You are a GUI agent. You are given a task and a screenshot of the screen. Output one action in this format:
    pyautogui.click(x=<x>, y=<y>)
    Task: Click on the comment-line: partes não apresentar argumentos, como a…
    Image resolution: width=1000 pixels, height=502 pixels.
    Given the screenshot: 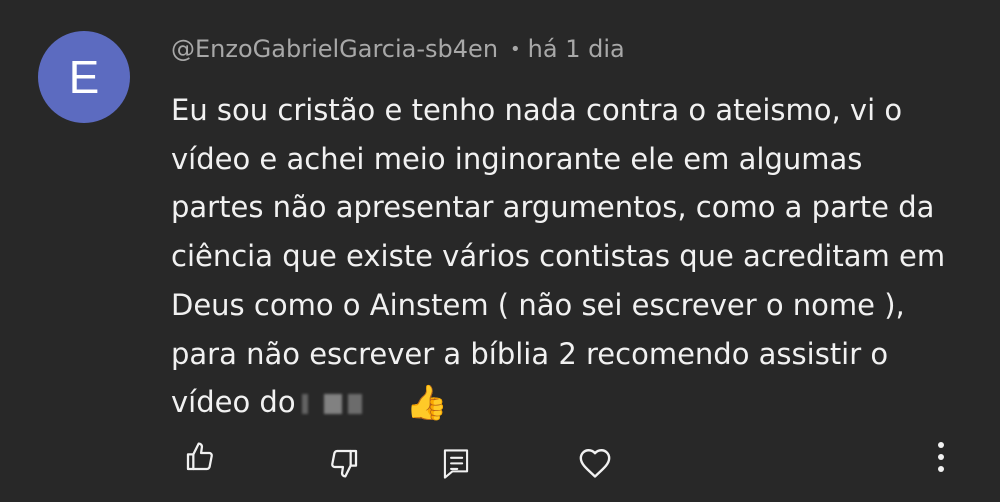 What is the action you would take?
    pyautogui.click(x=553, y=207)
    